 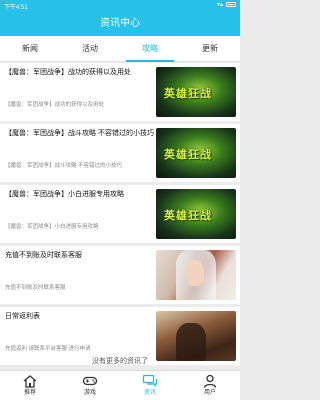 What do you see at coordinates (30, 48) in the screenshot?
I see `tab-news: 新闻` at bounding box center [30, 48].